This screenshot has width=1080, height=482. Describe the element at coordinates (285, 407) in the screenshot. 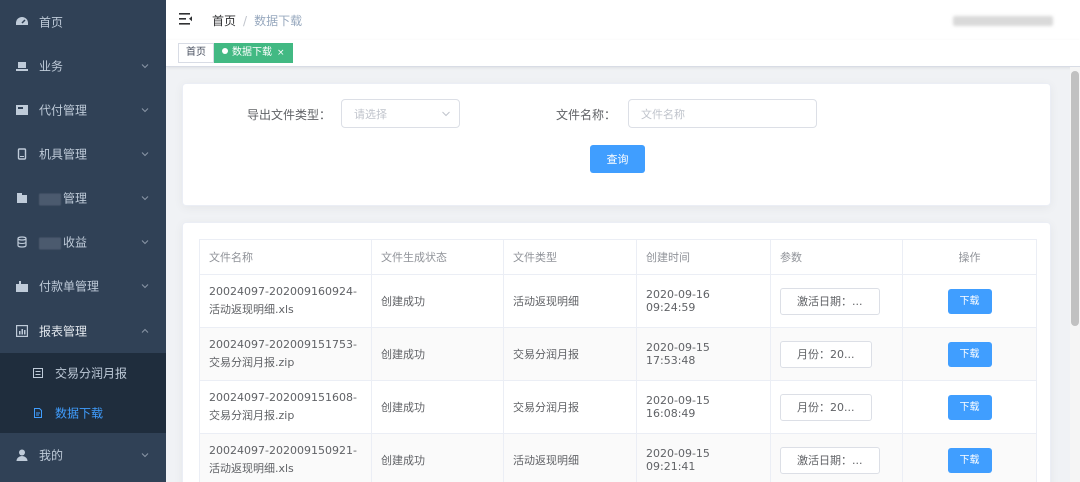

I see `cell-file-name: 20024097-202009151608-交易分润月报.zip` at that location.